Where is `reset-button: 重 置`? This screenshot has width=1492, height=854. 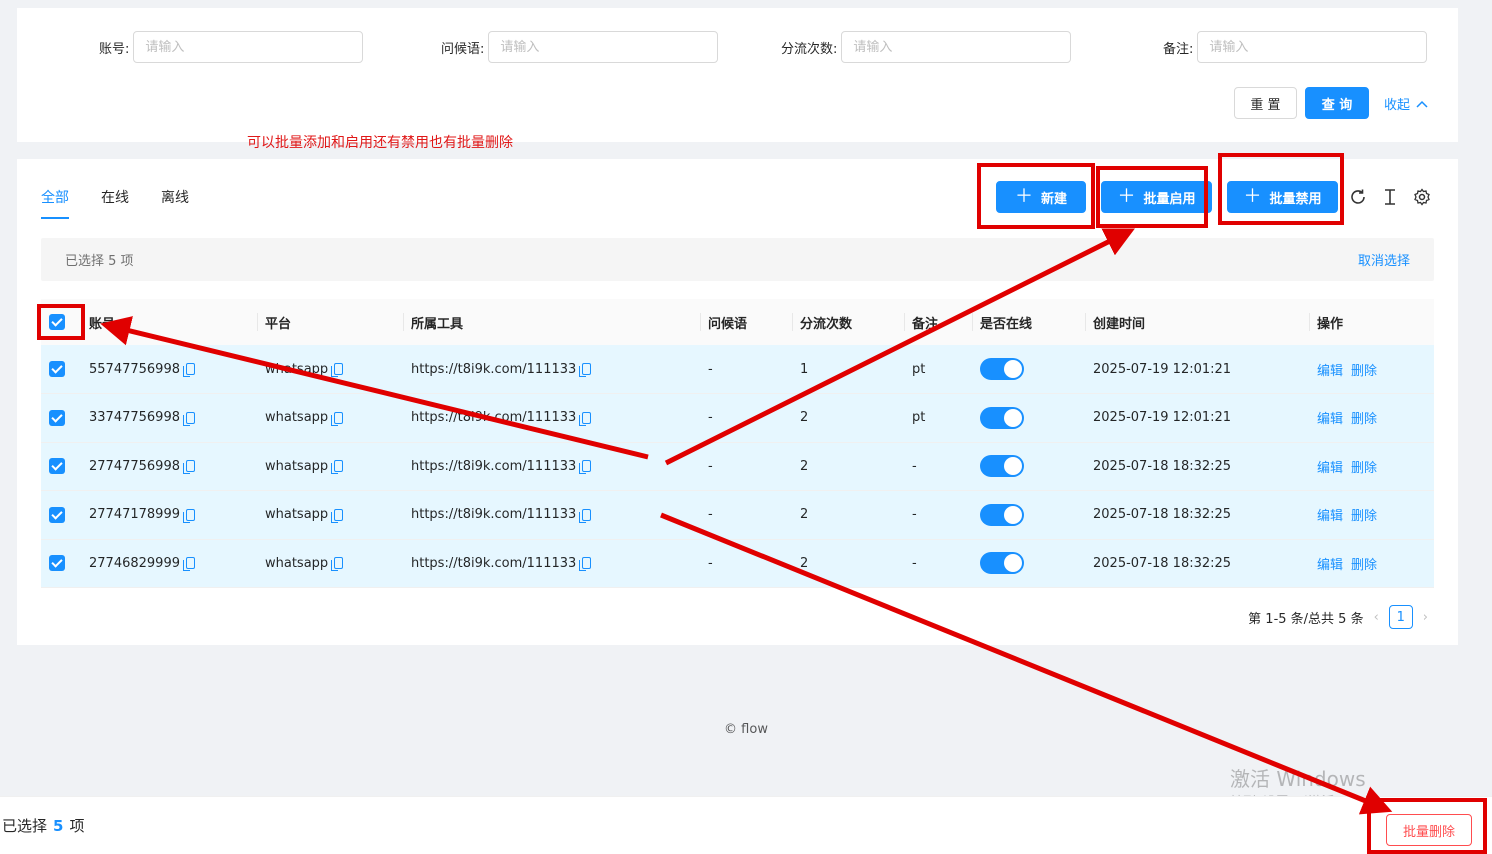
reset-button: 重 置 is located at coordinates (1265, 103).